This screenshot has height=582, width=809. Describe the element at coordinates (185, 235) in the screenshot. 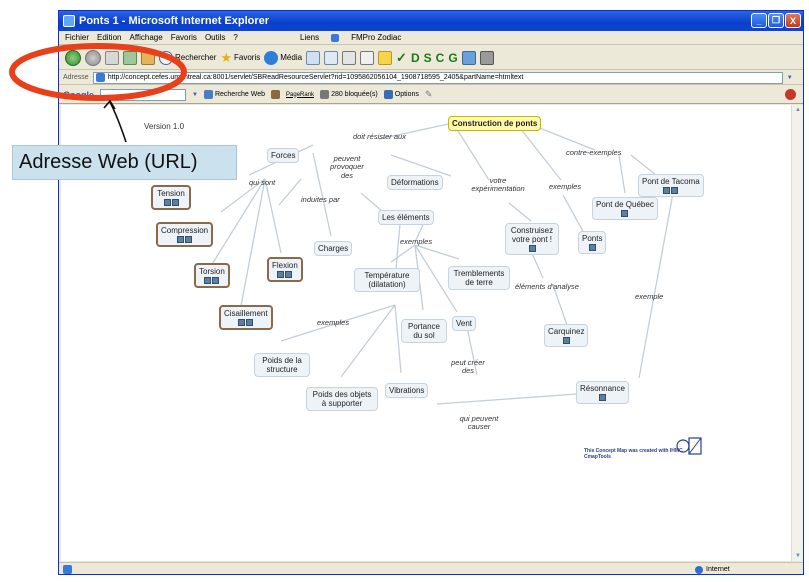

I see `node-compression: Compression` at that location.